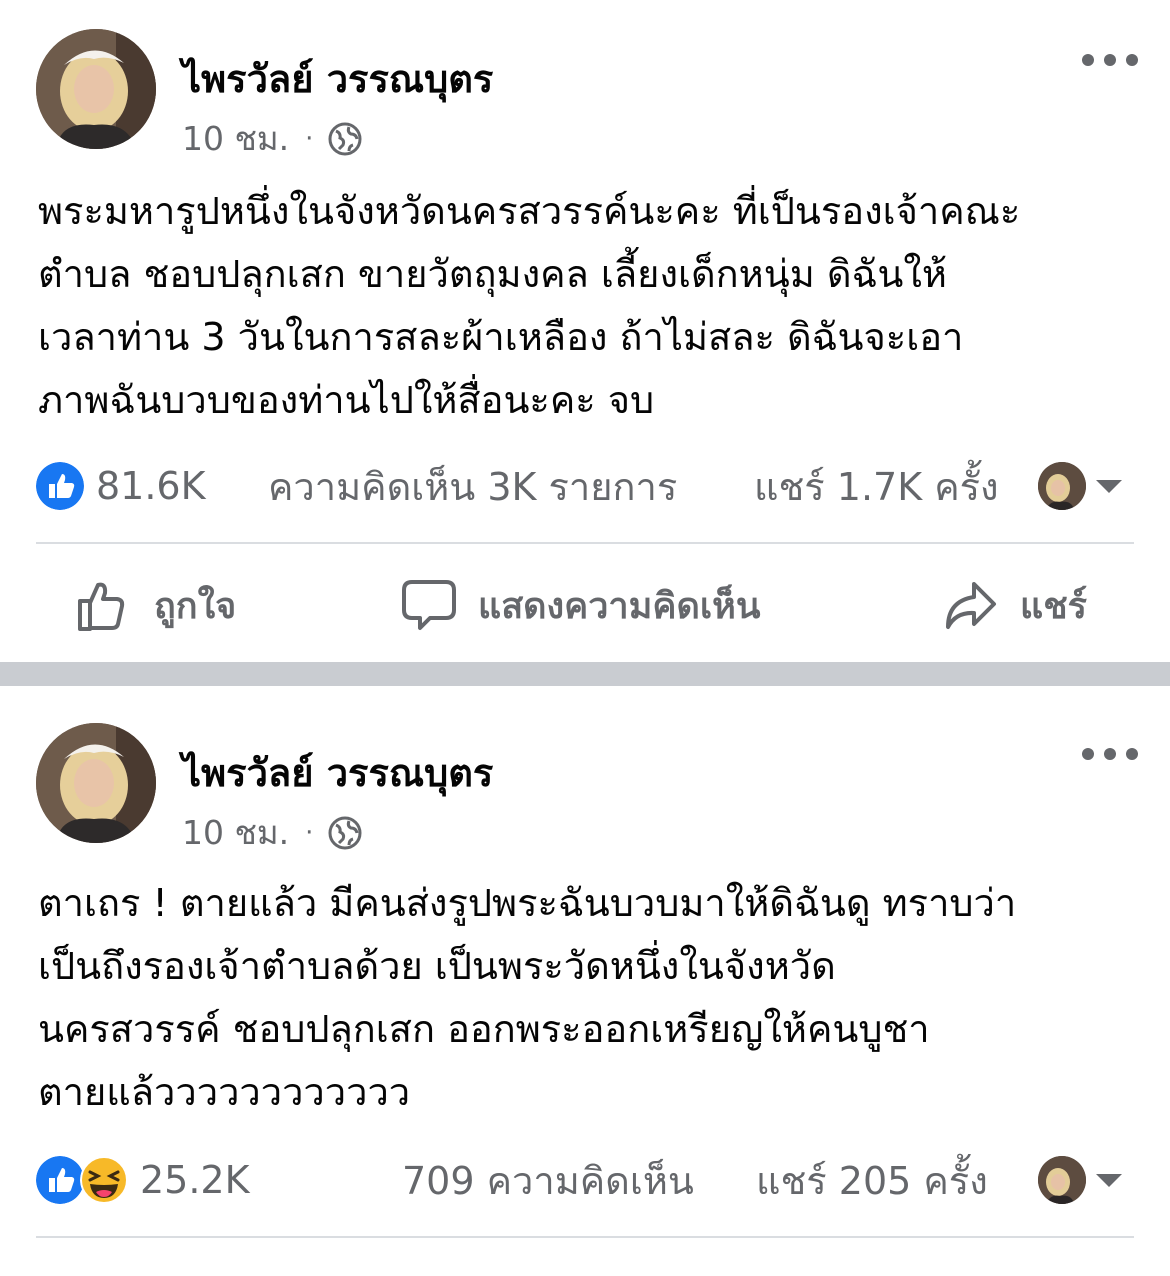 The image size is (1170, 1276). What do you see at coordinates (101, 606) in the screenshot?
I see `thumbs-up-outline-icon` at bounding box center [101, 606].